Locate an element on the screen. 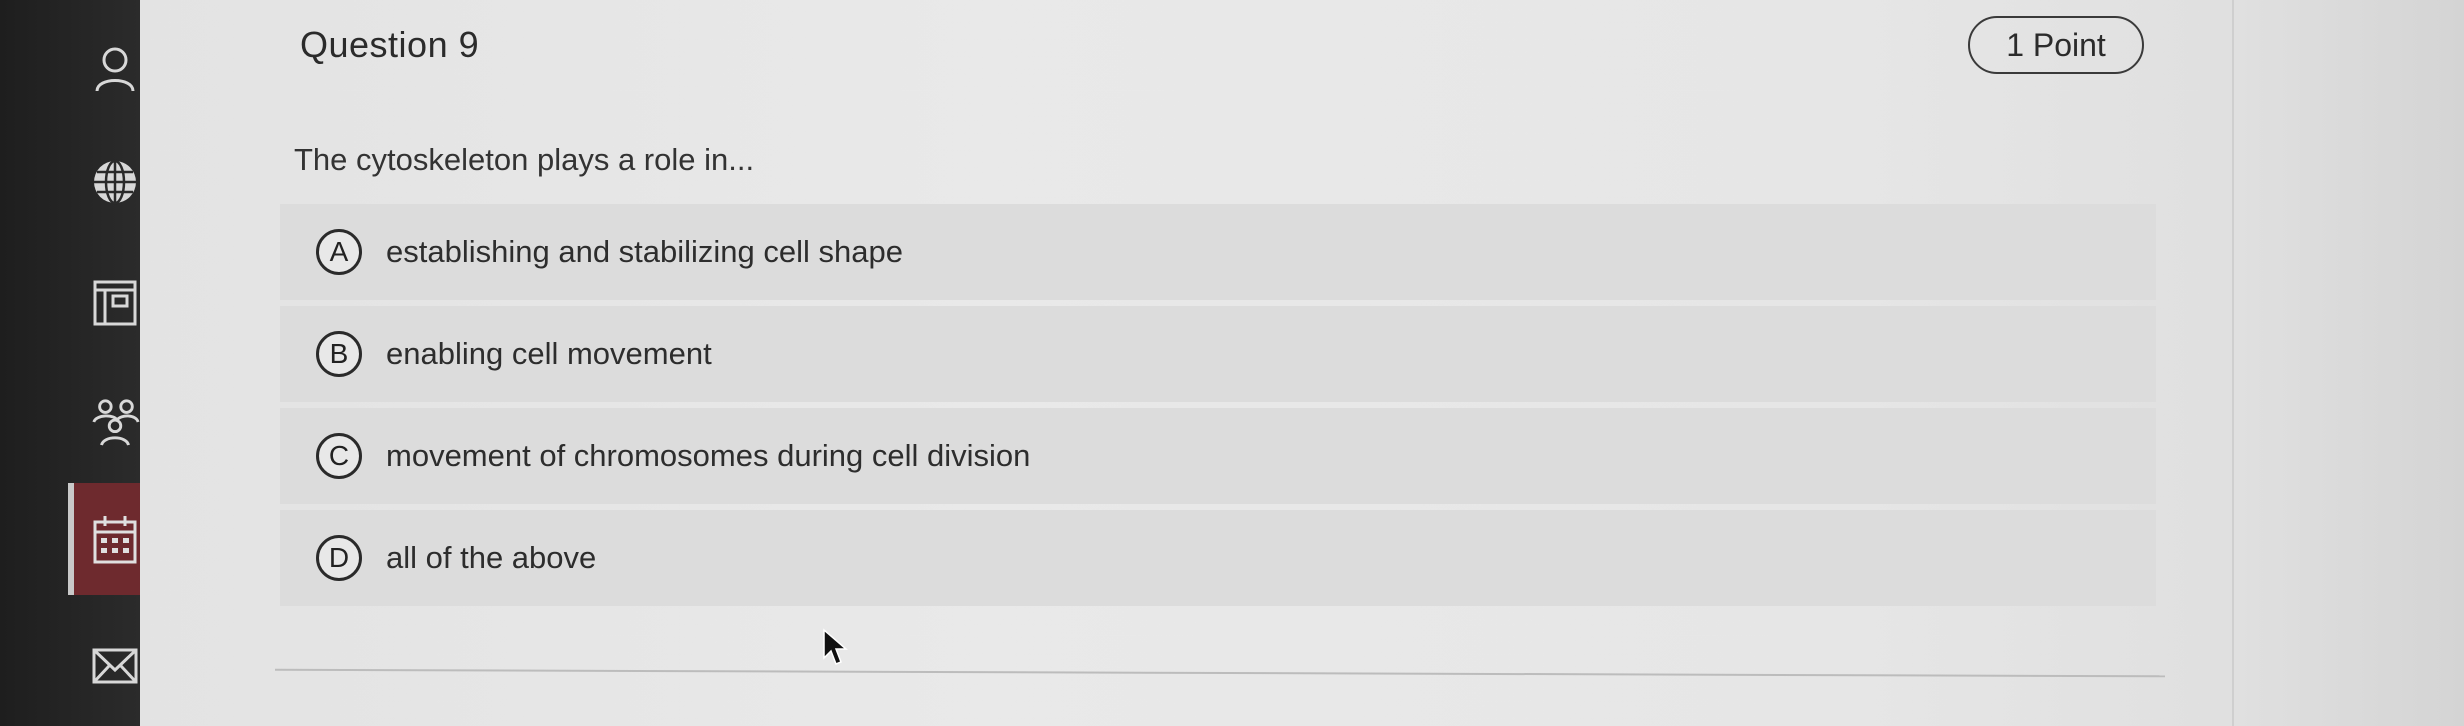 Image resolution: width=2464 pixels, height=726 pixels. courses-icon is located at coordinates (115, 302).